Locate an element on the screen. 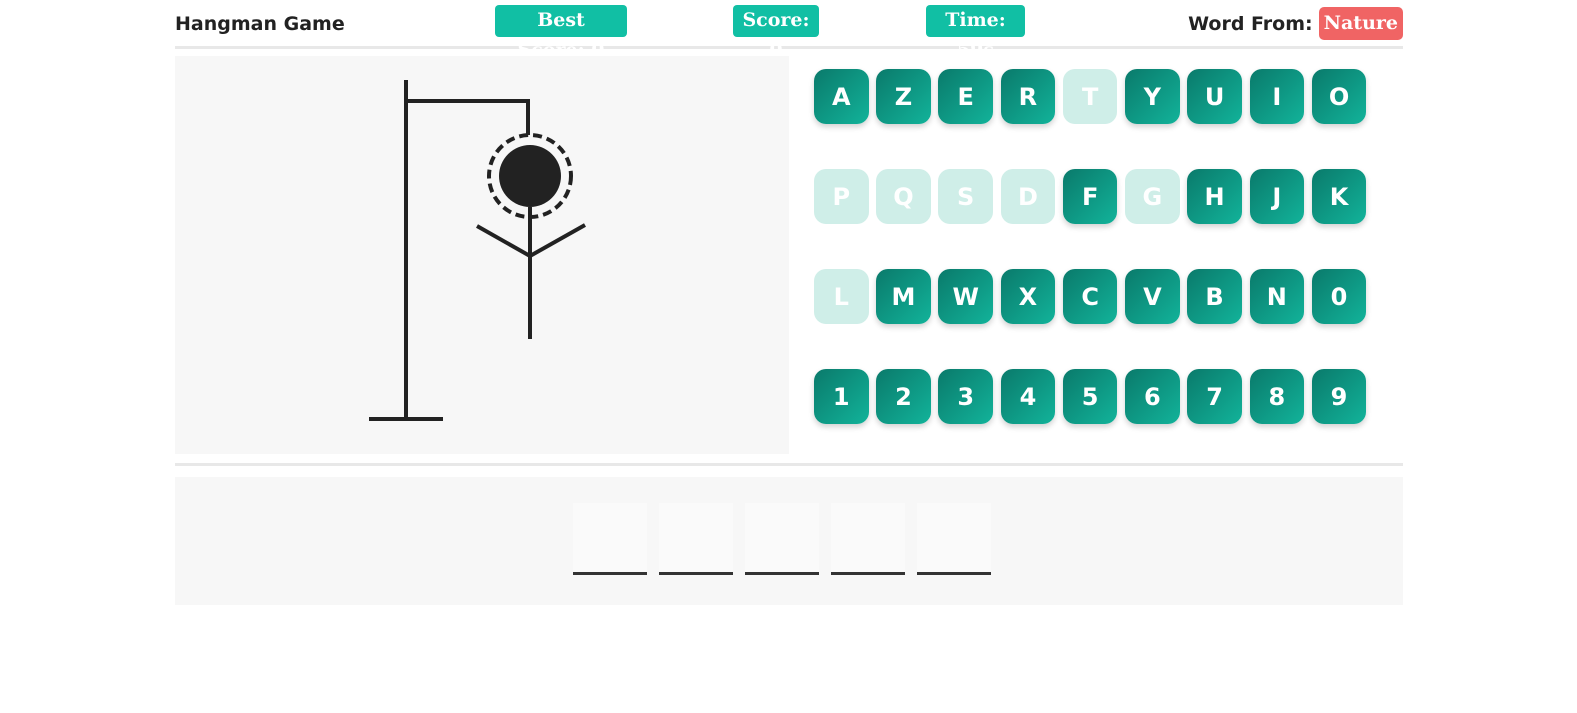  word-from-label: Word From: is located at coordinates (1250, 23).